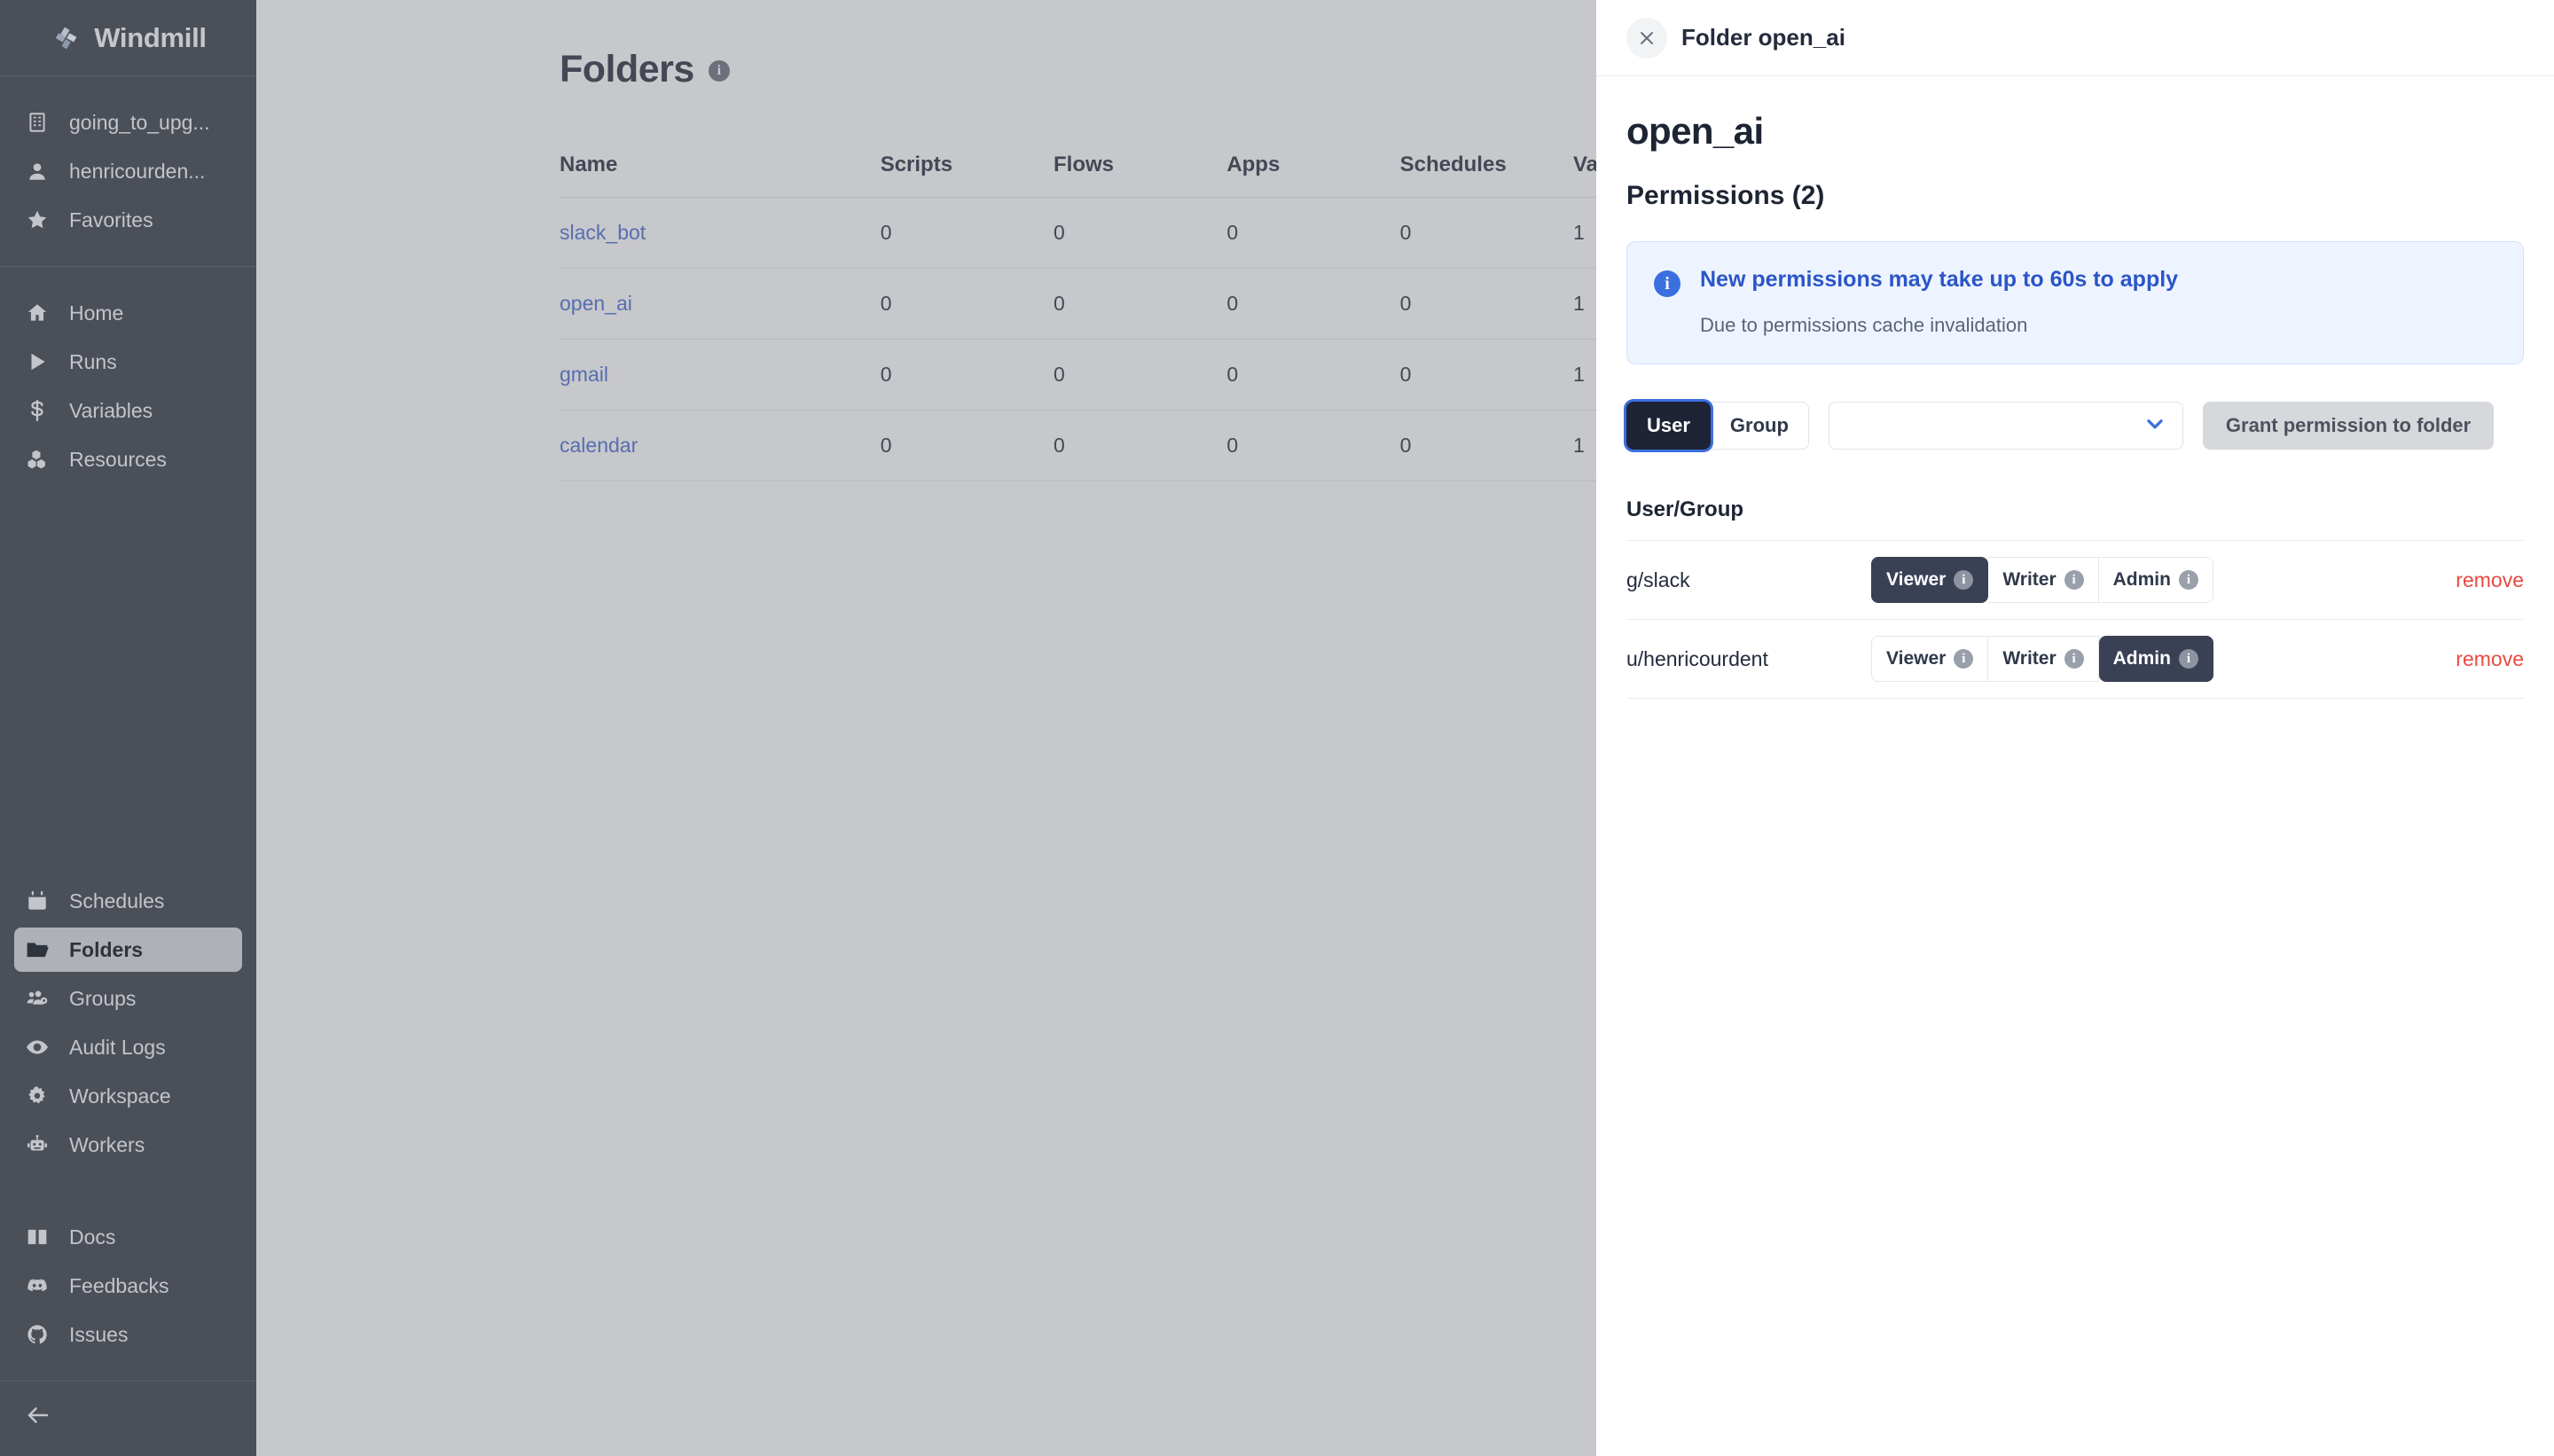 The height and width of the screenshot is (1456, 2554). What do you see at coordinates (37, 1144) in the screenshot?
I see `robot-icon` at bounding box center [37, 1144].